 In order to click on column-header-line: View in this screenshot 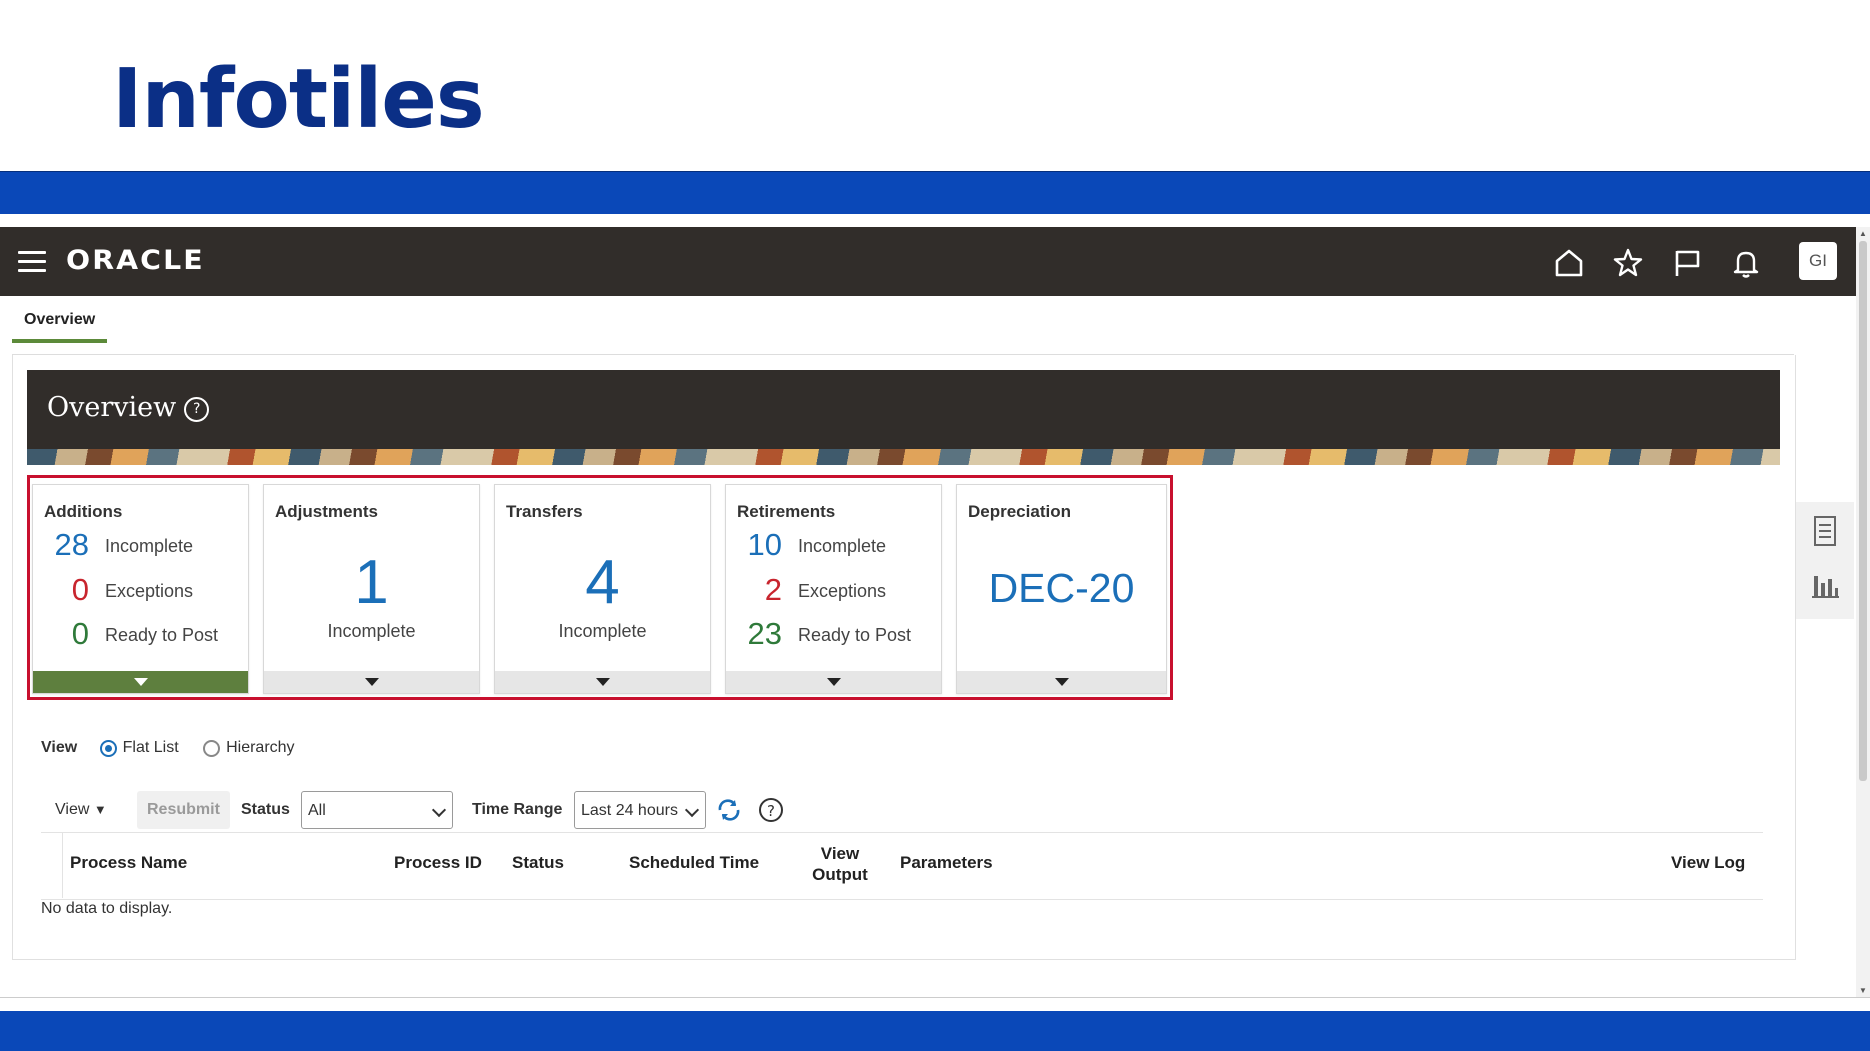, I will do `click(840, 853)`.